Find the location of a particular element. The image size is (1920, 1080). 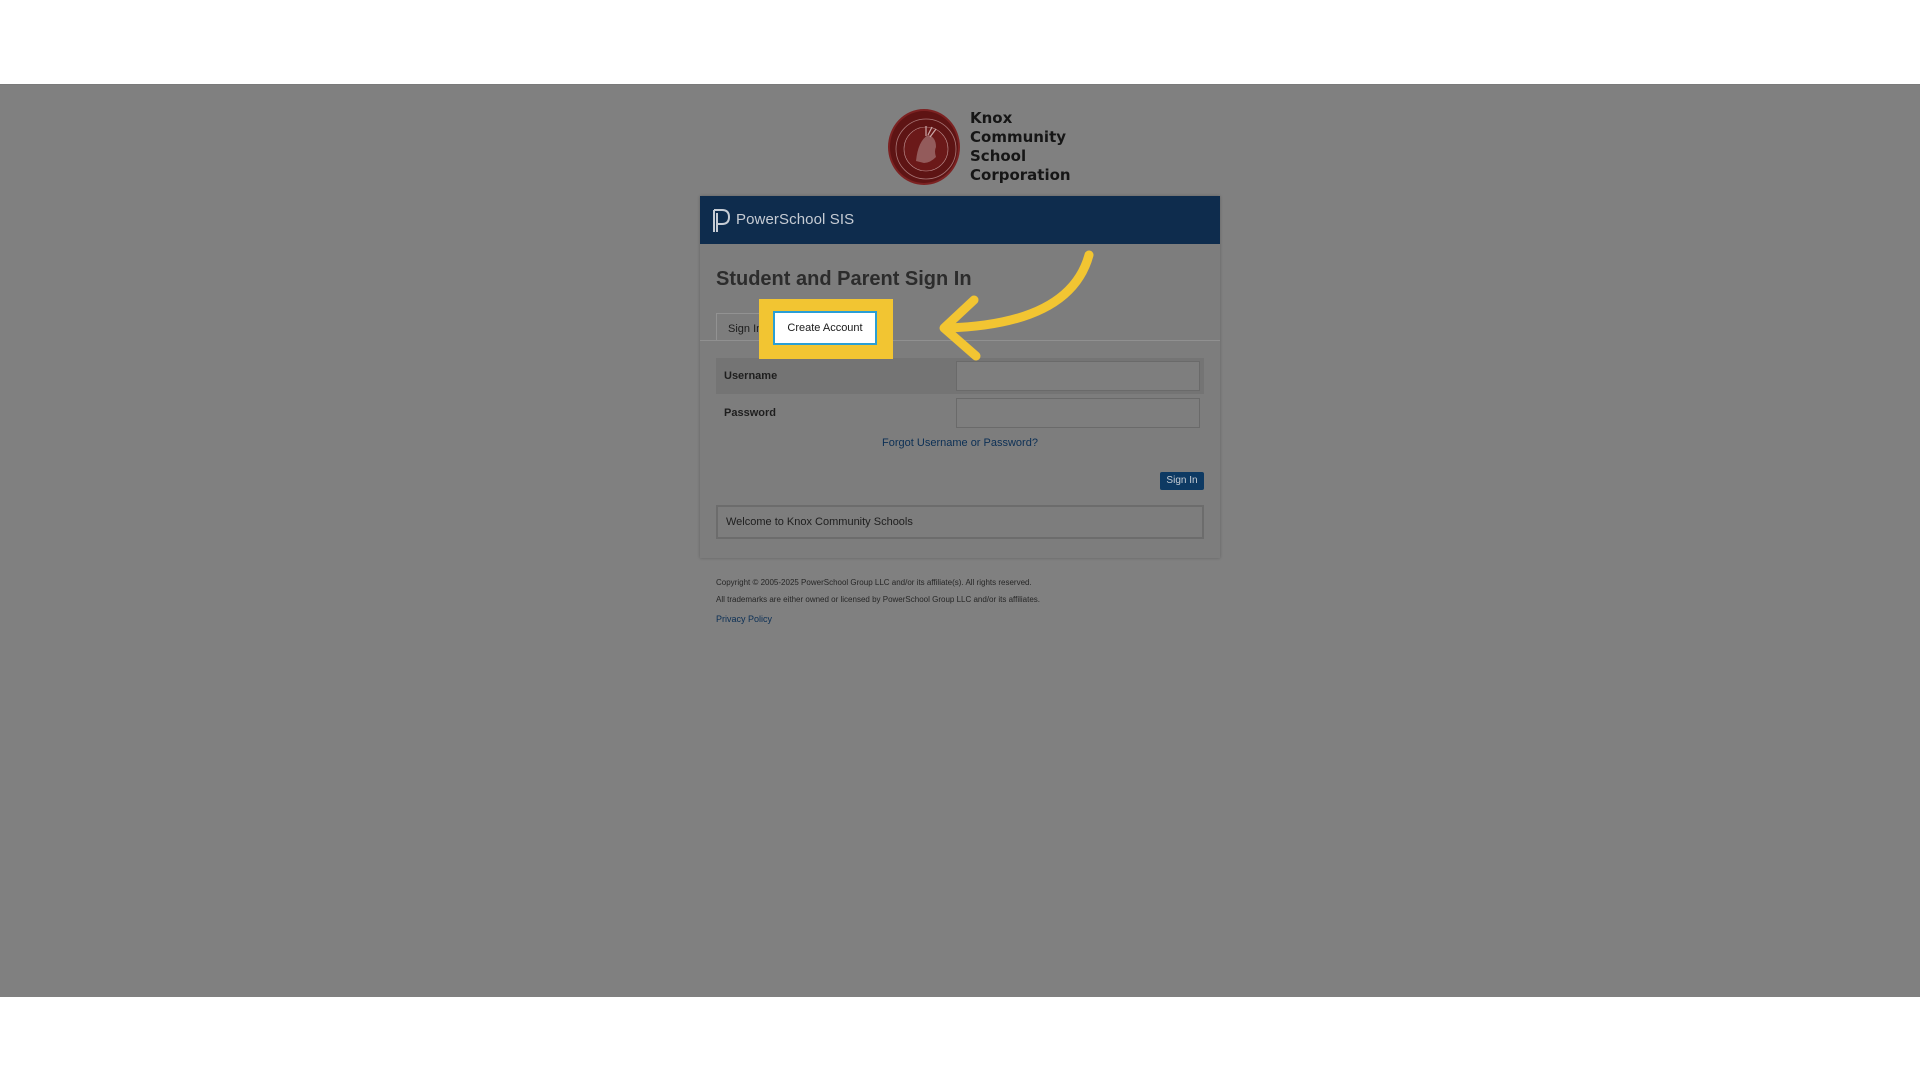

username-input is located at coordinates (1078, 376).